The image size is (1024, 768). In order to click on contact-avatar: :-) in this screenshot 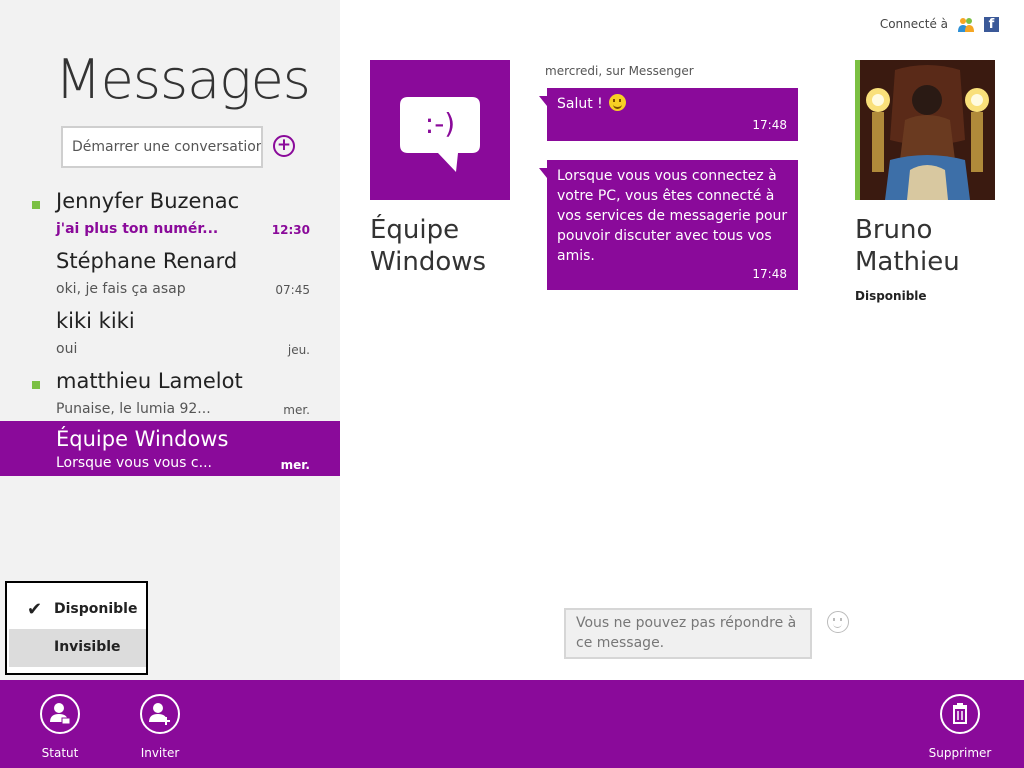, I will do `click(440, 130)`.